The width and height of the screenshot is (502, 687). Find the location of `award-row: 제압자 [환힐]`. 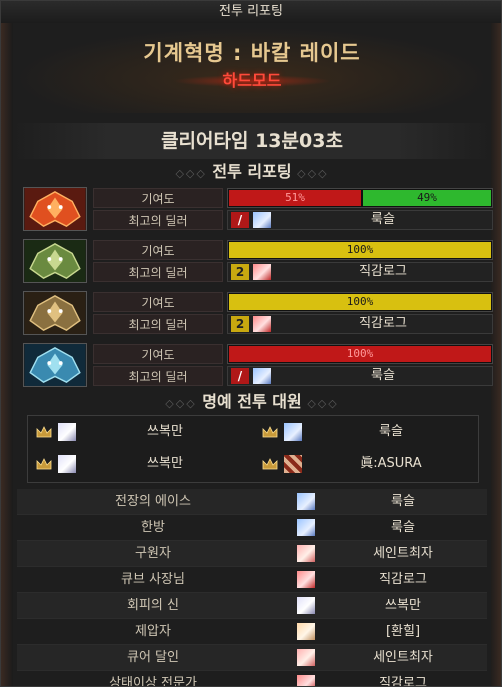

award-row: 제압자 [환힐] is located at coordinates (252, 632).